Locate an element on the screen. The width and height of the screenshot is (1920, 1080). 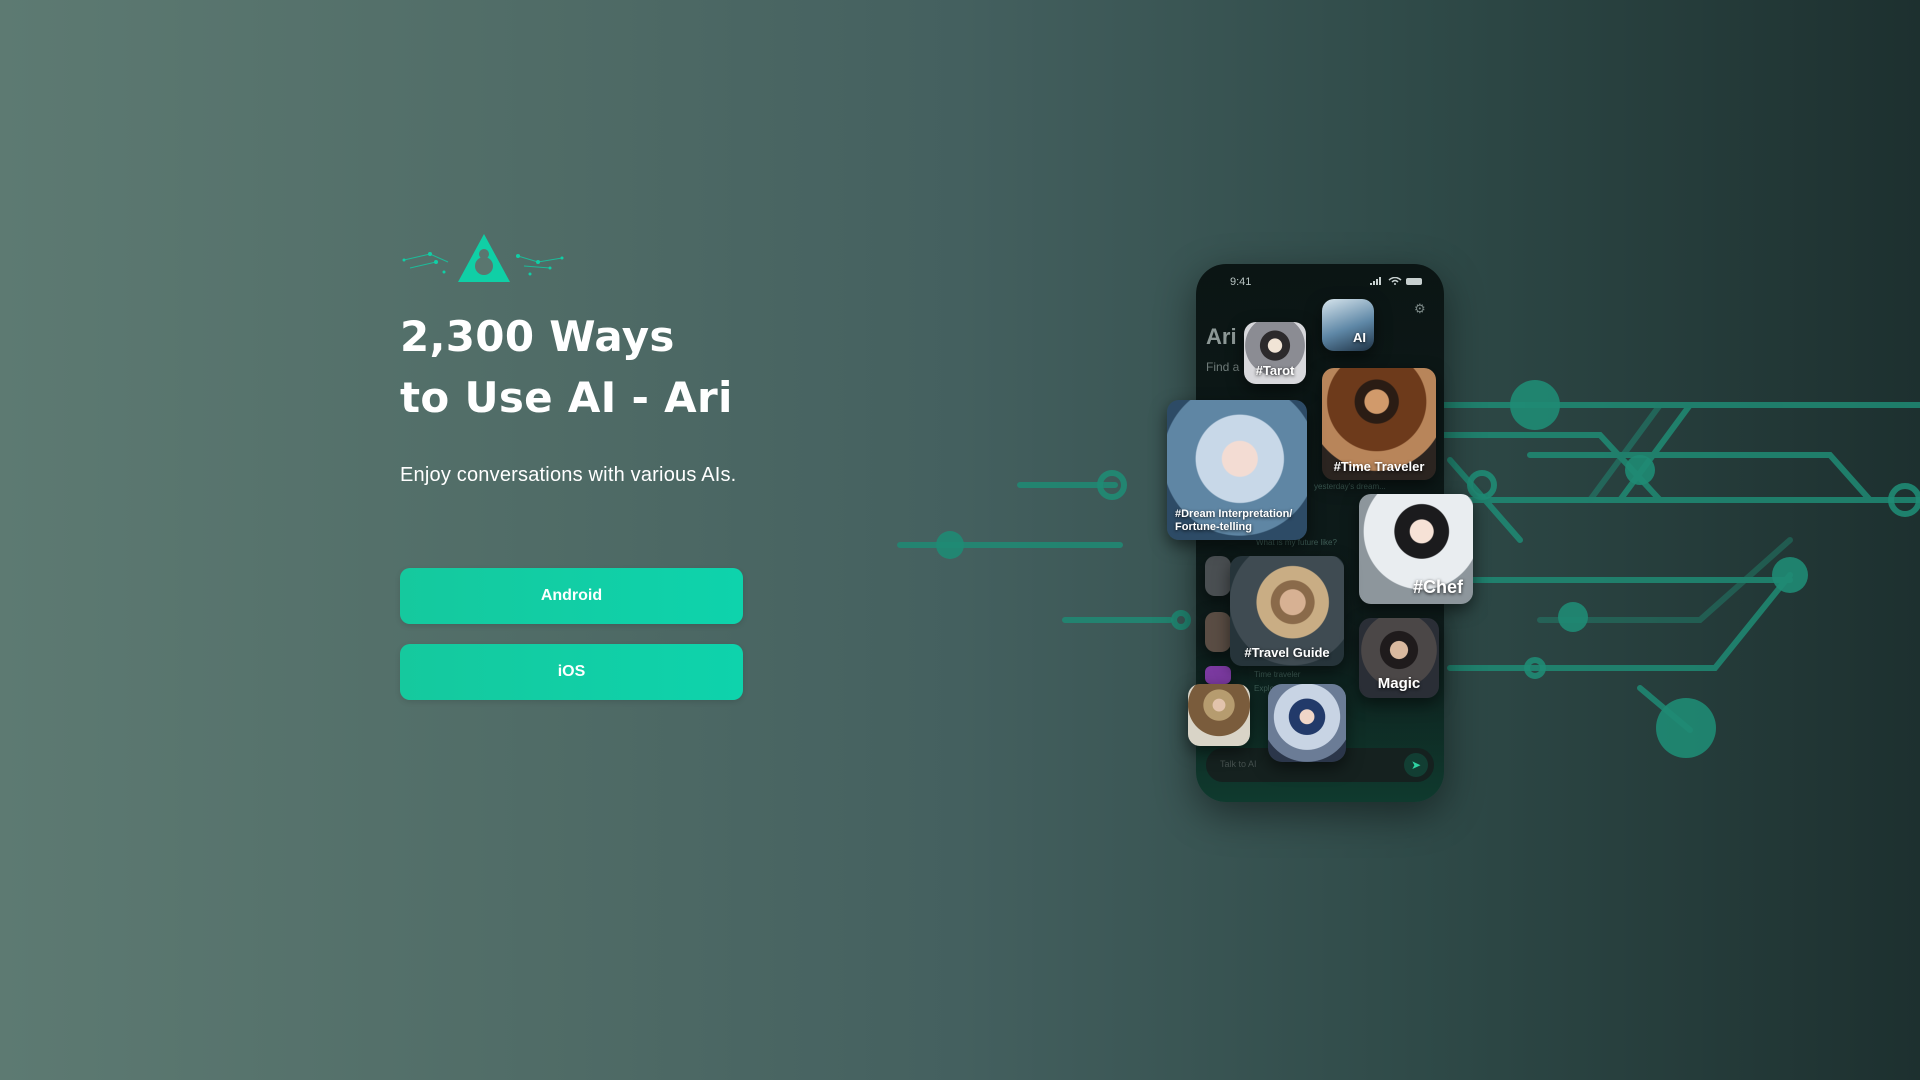
card-magic: Magic is located at coordinates (1399, 658).